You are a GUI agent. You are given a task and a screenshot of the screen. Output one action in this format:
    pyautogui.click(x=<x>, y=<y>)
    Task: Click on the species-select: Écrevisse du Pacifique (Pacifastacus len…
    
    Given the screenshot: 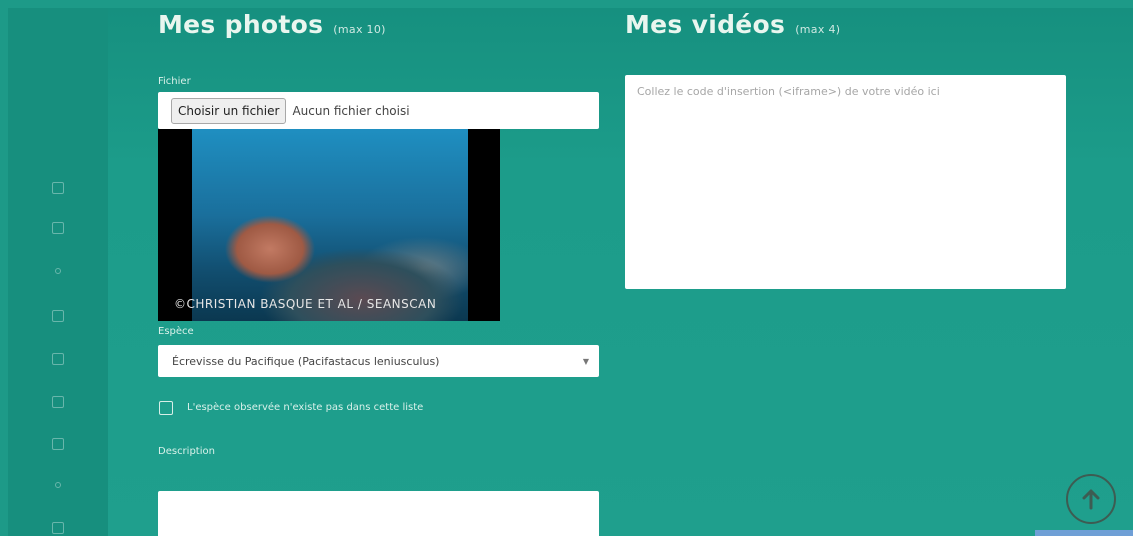 What is the action you would take?
    pyautogui.click(x=378, y=361)
    